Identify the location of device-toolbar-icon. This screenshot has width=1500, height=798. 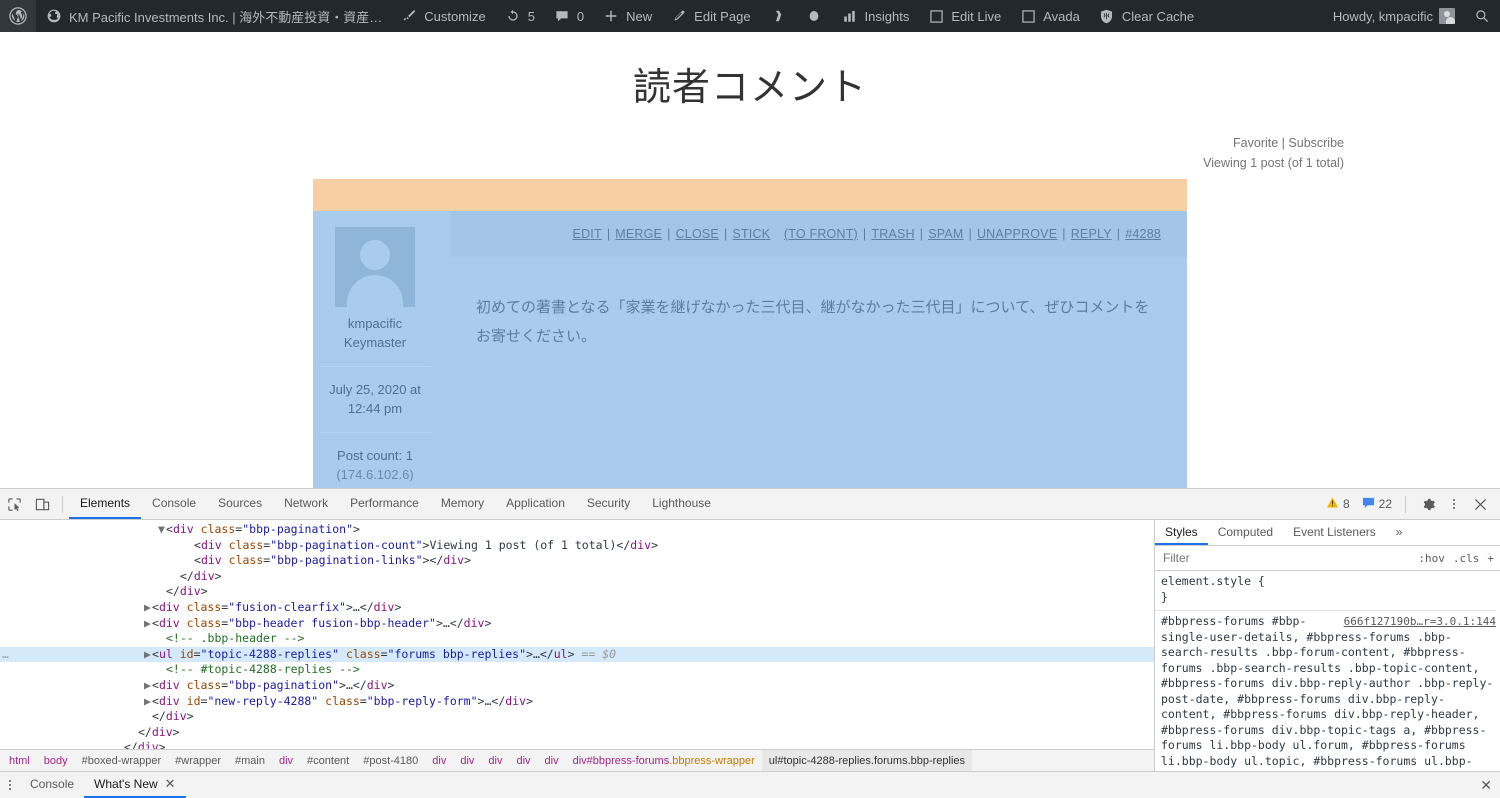
(42, 504).